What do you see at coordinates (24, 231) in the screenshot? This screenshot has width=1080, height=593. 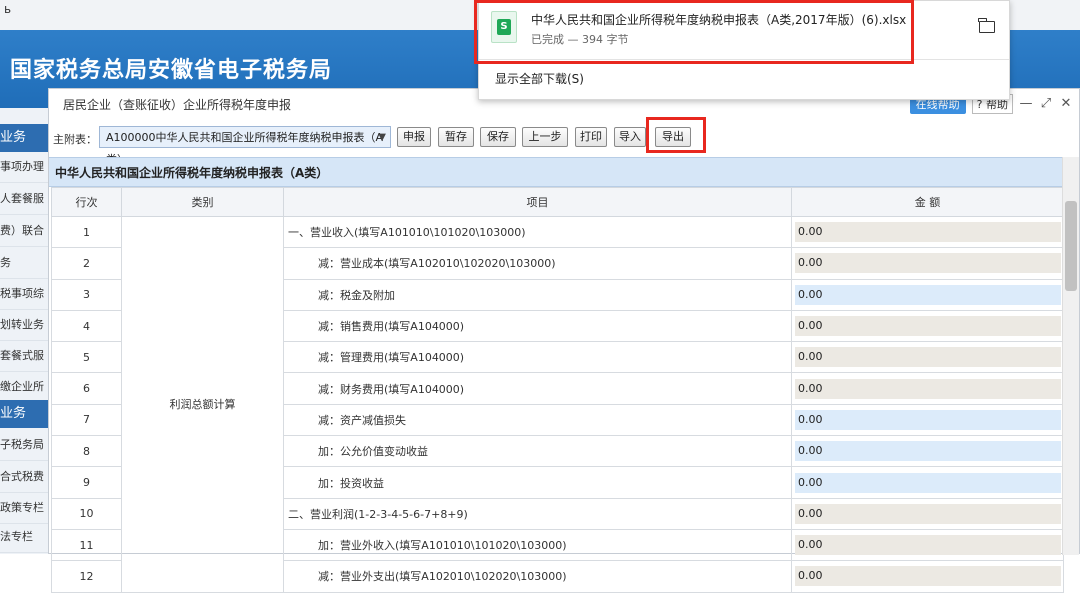 I see `sidebar-item: 费）联合` at bounding box center [24, 231].